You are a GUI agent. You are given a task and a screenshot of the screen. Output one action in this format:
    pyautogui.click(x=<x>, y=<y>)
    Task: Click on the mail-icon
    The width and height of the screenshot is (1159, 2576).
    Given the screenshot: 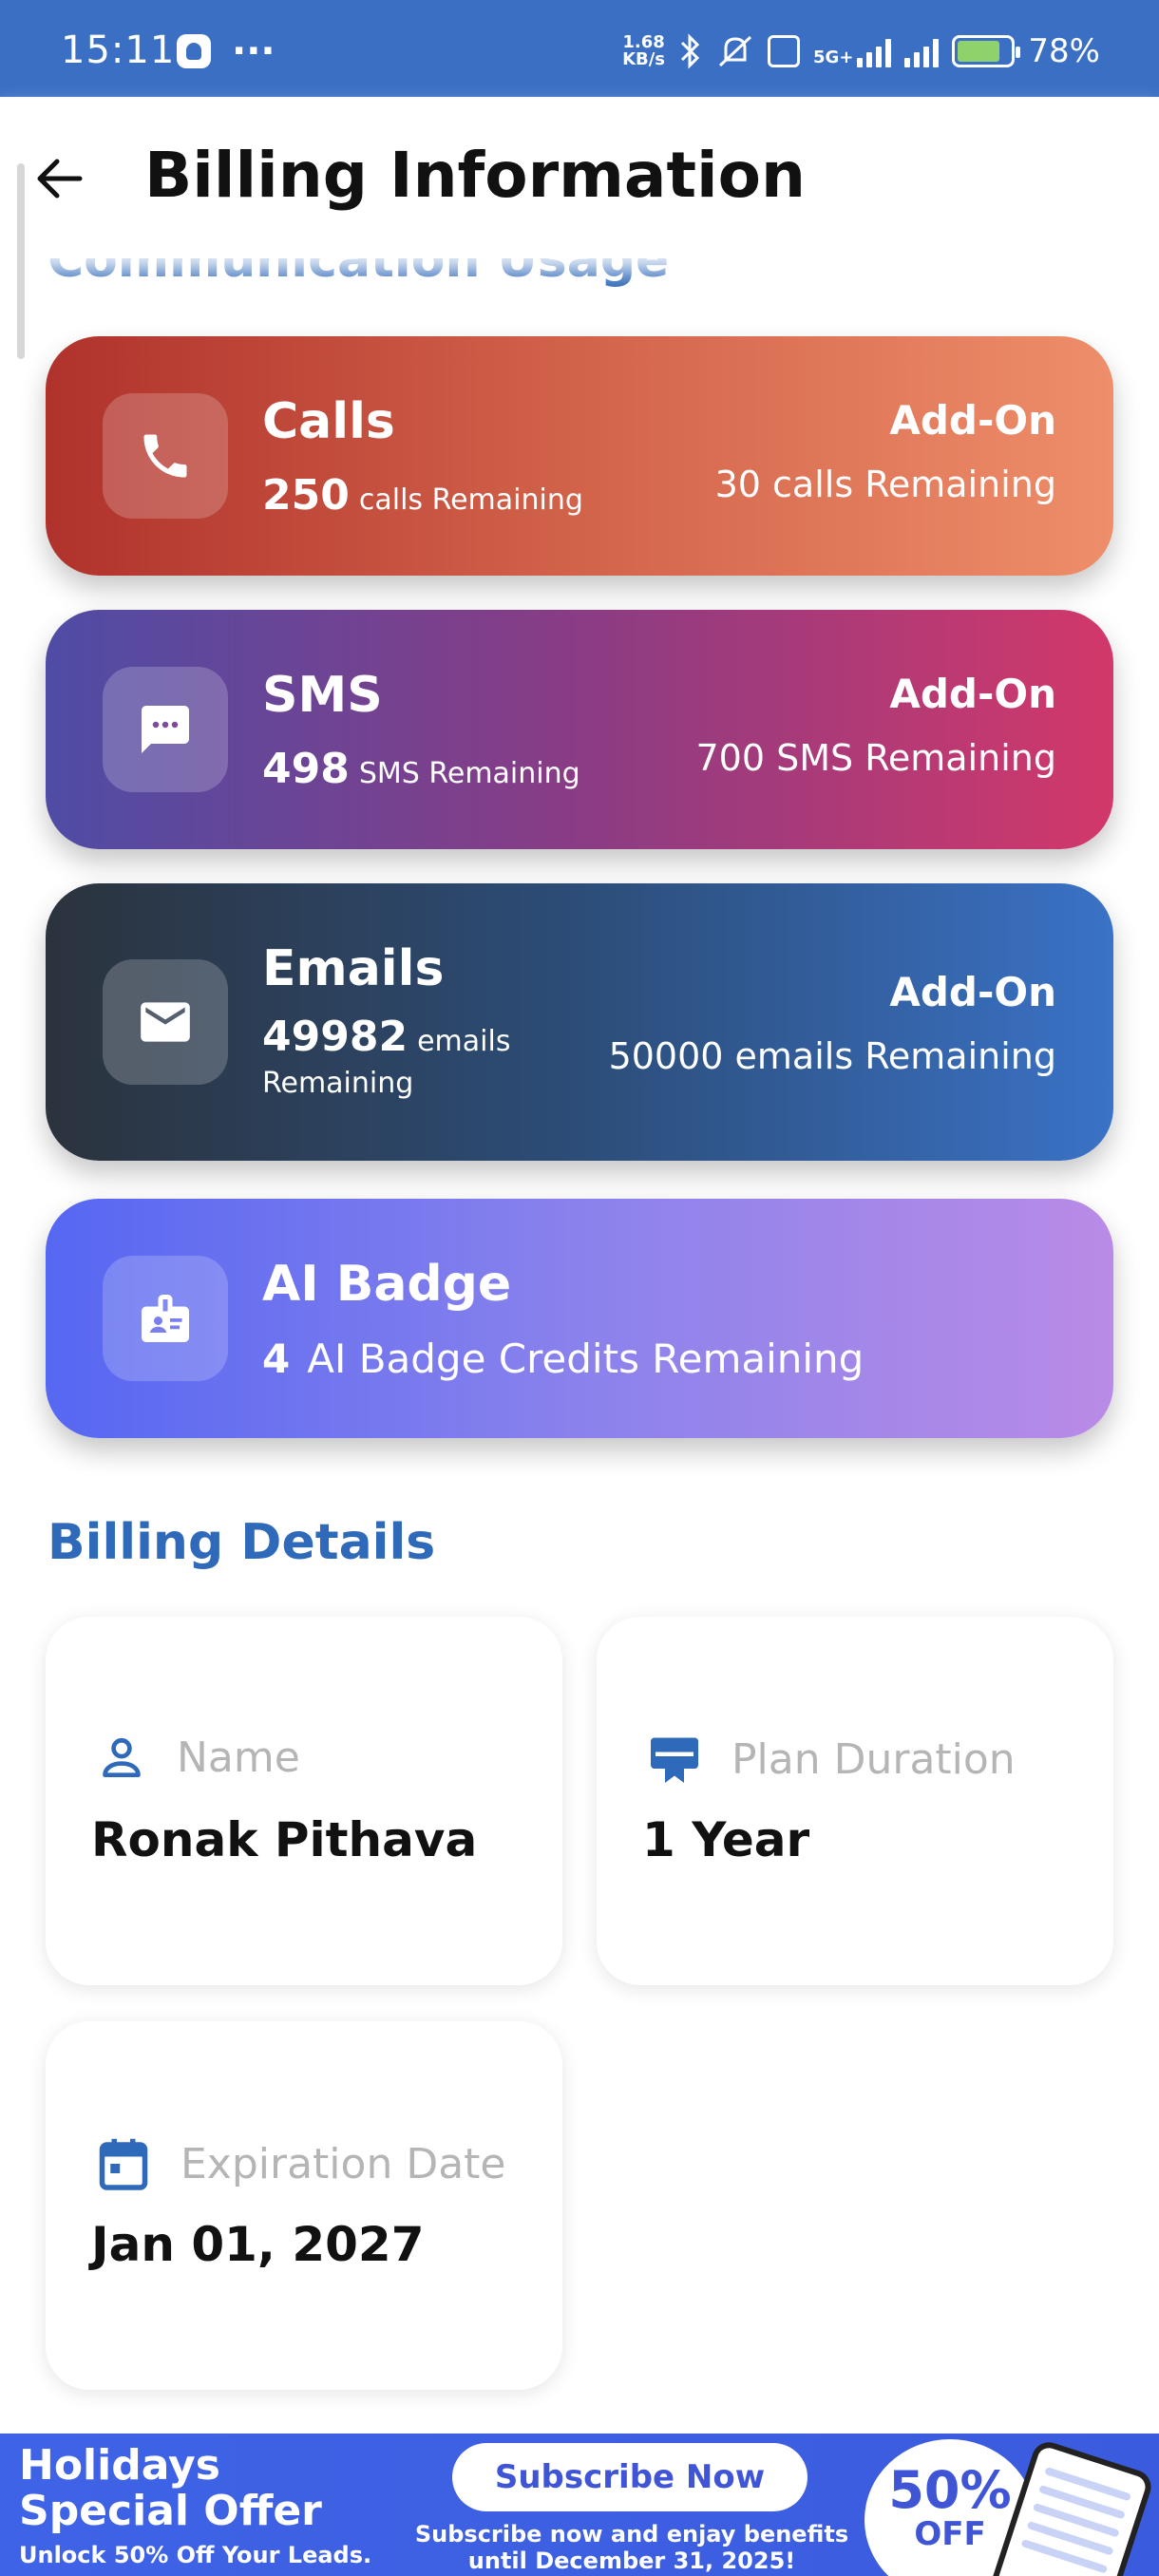 What is the action you would take?
    pyautogui.click(x=165, y=1022)
    